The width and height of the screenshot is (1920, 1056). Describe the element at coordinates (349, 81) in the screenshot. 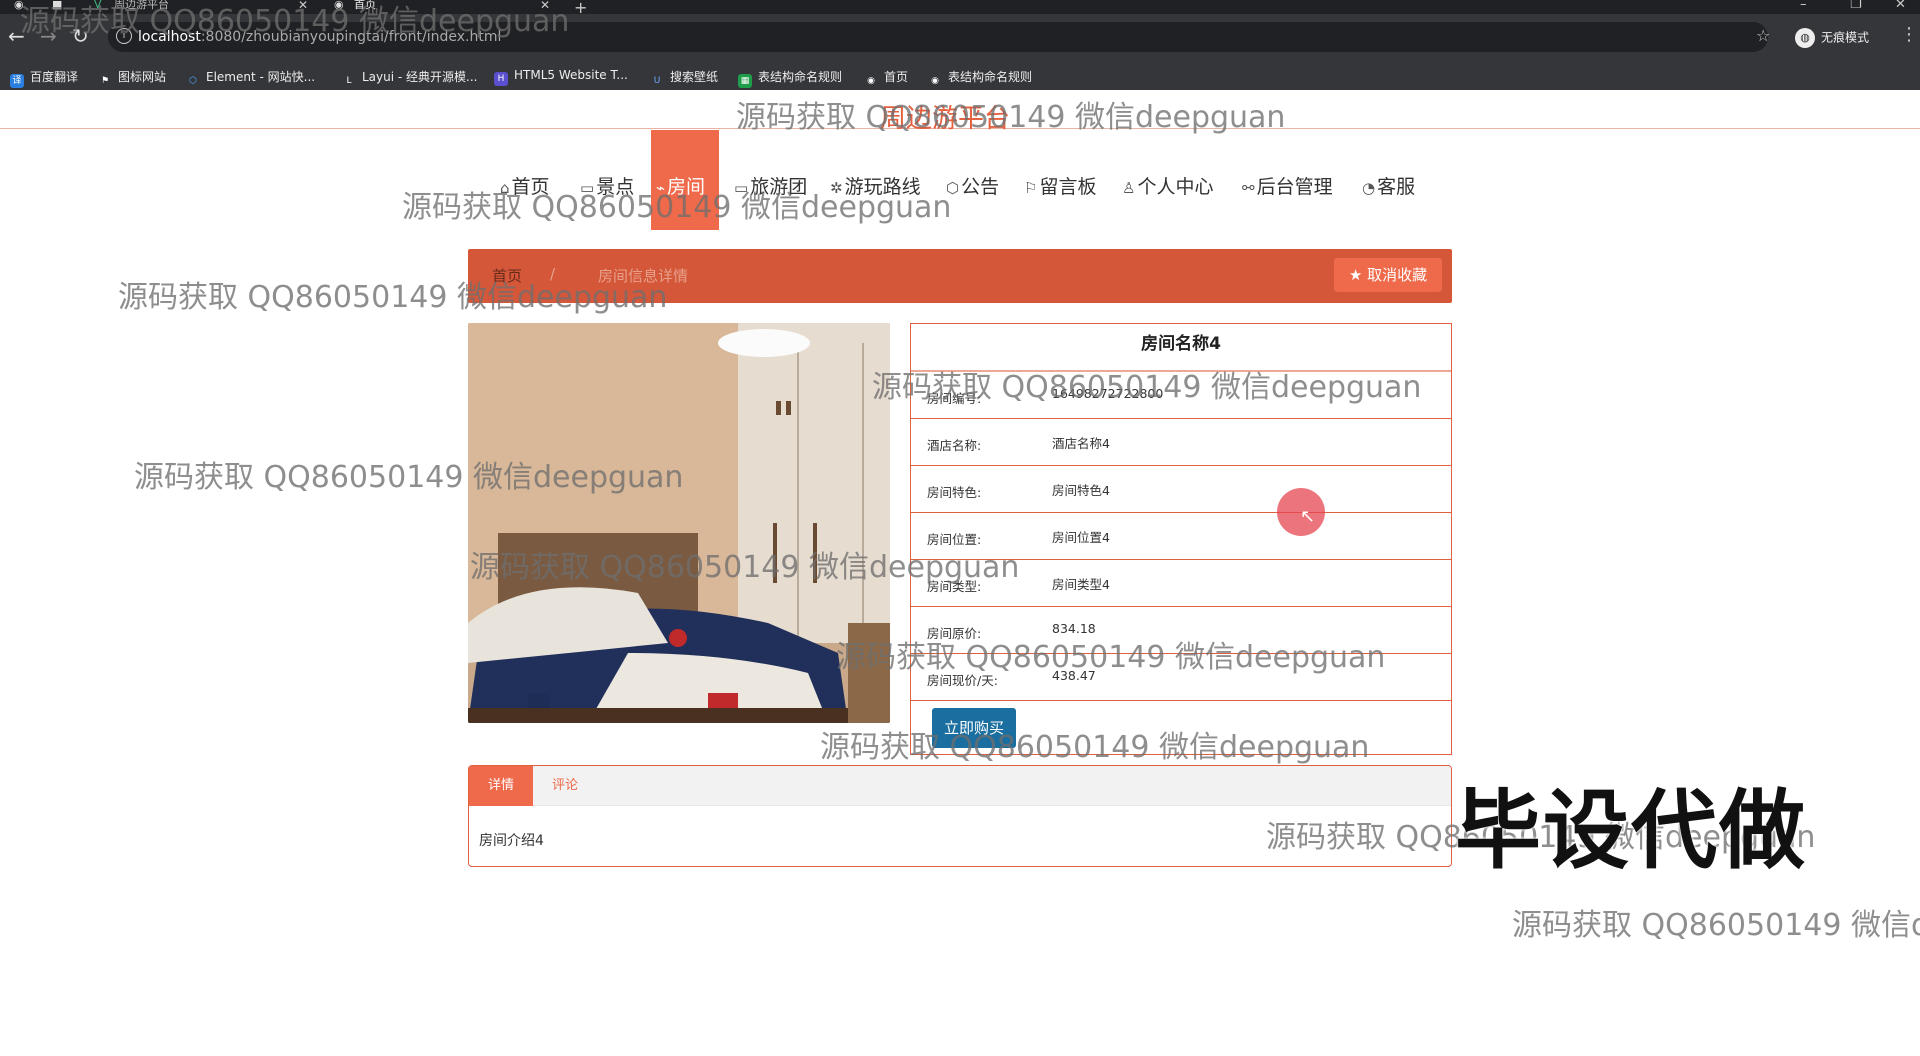

I see `layui-icon: L` at that location.